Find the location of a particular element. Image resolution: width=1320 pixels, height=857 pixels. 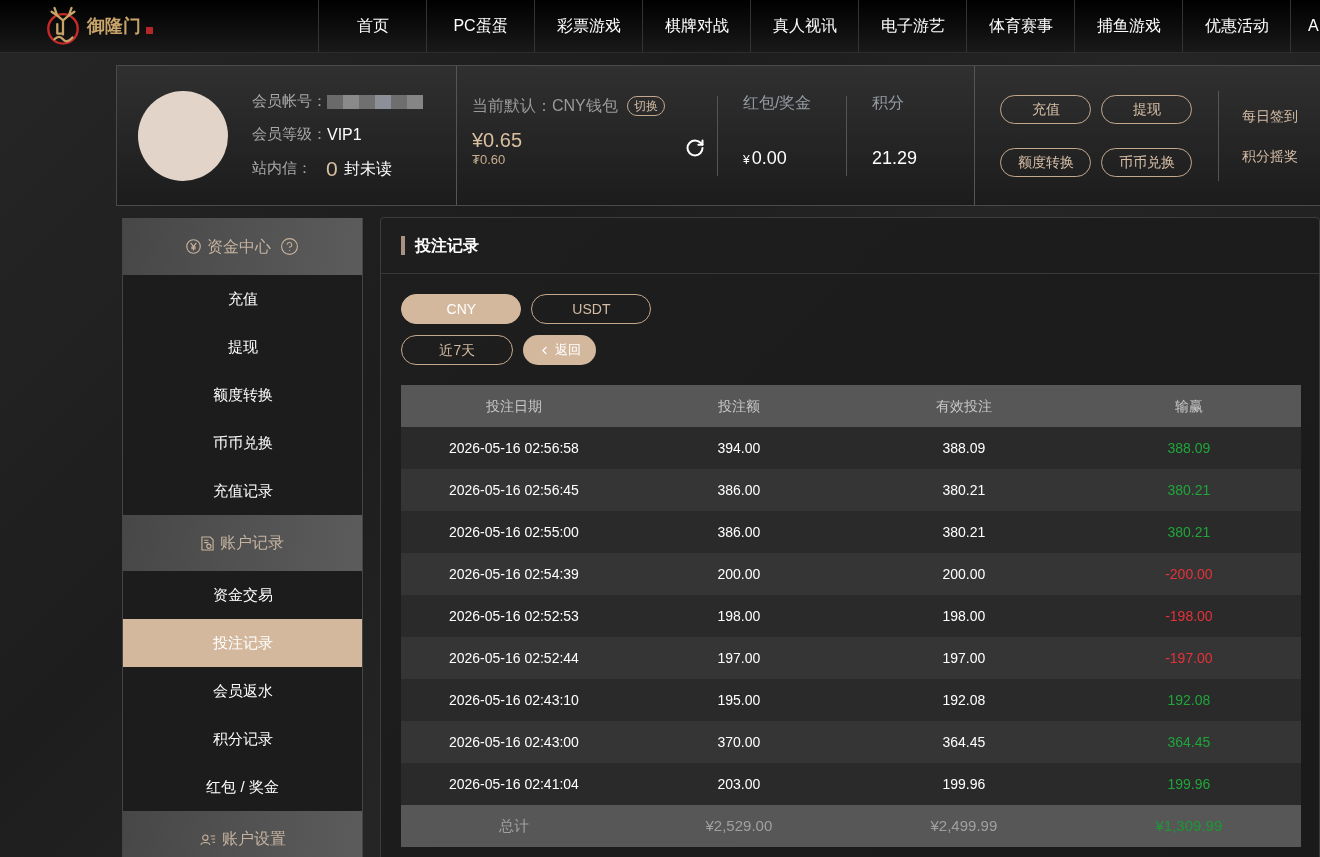

inbox-label: 站内信： is located at coordinates (282, 168).